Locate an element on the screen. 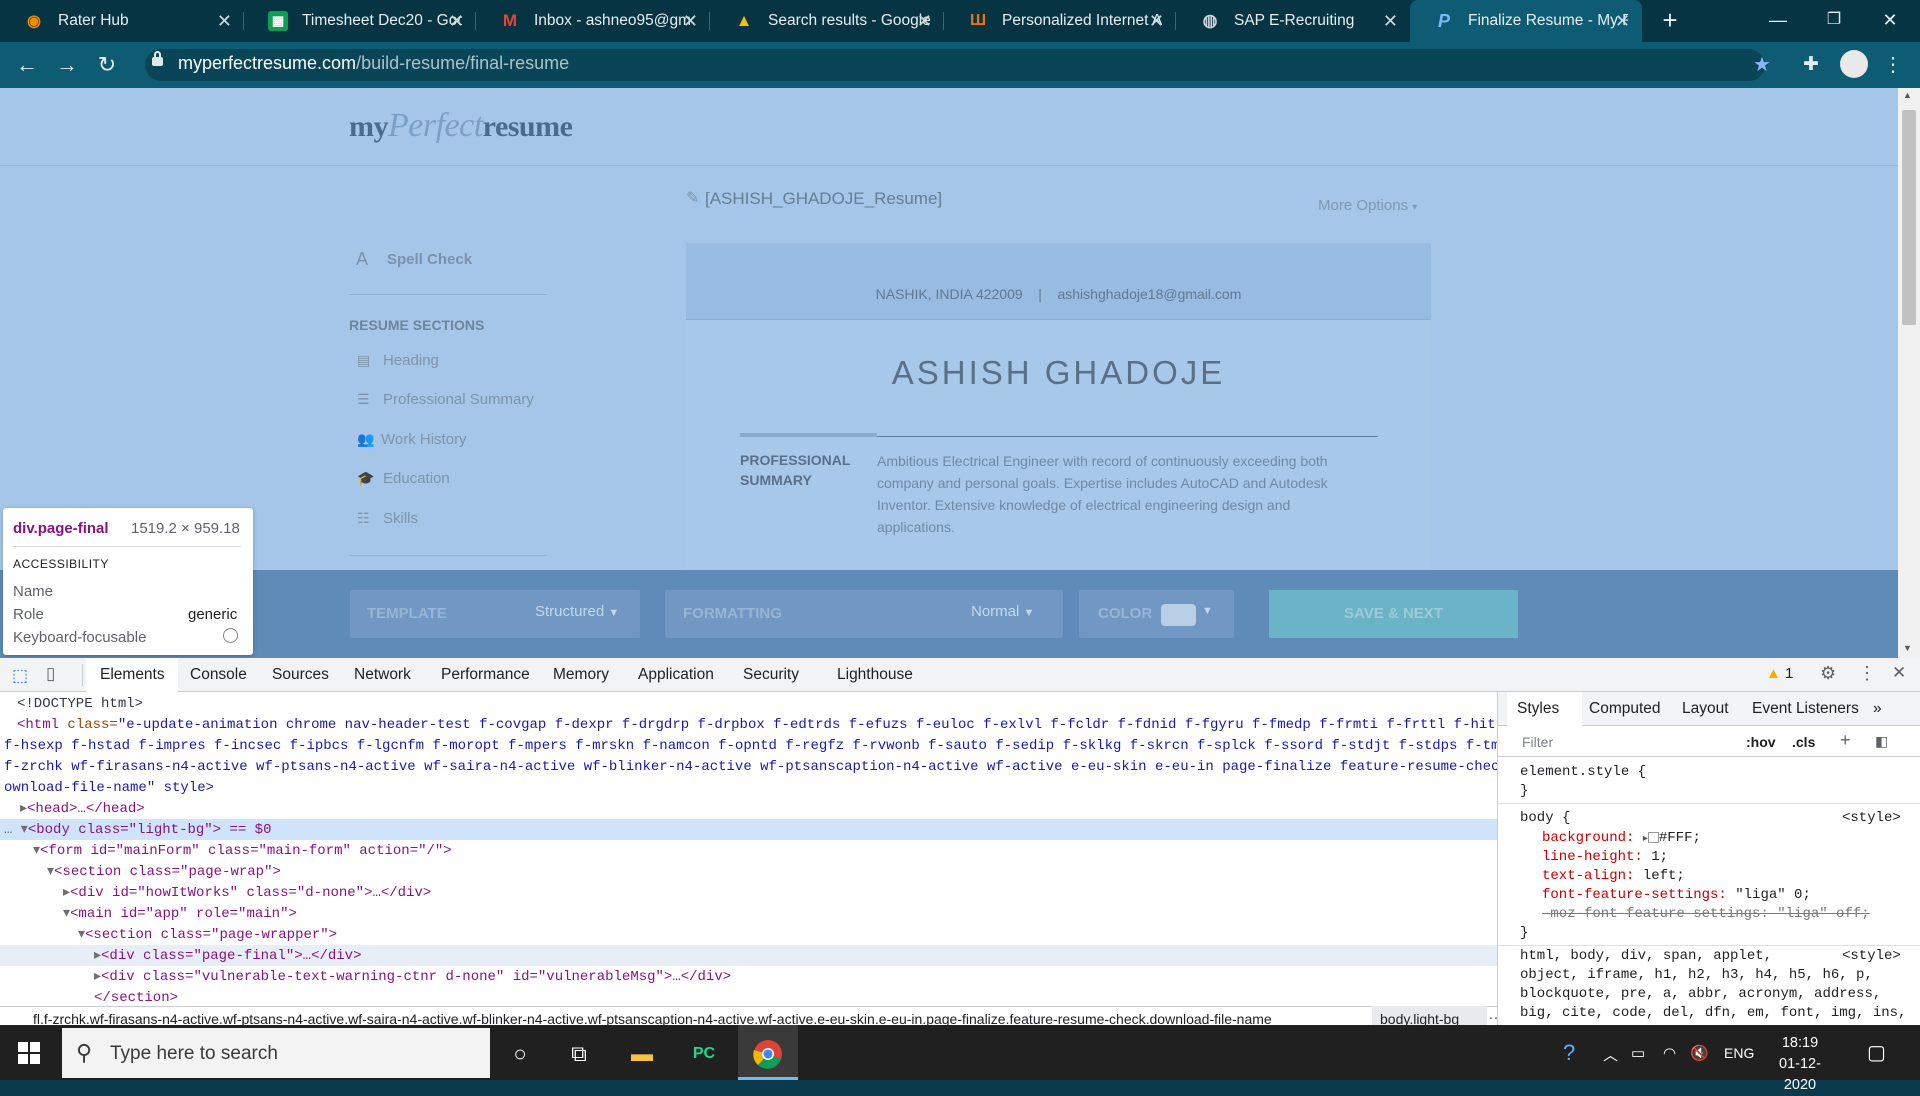 Image resolution: width=1920 pixels, height=1096 pixels. myperfectresume-logo: myPerfectresume is located at coordinates (461, 126).